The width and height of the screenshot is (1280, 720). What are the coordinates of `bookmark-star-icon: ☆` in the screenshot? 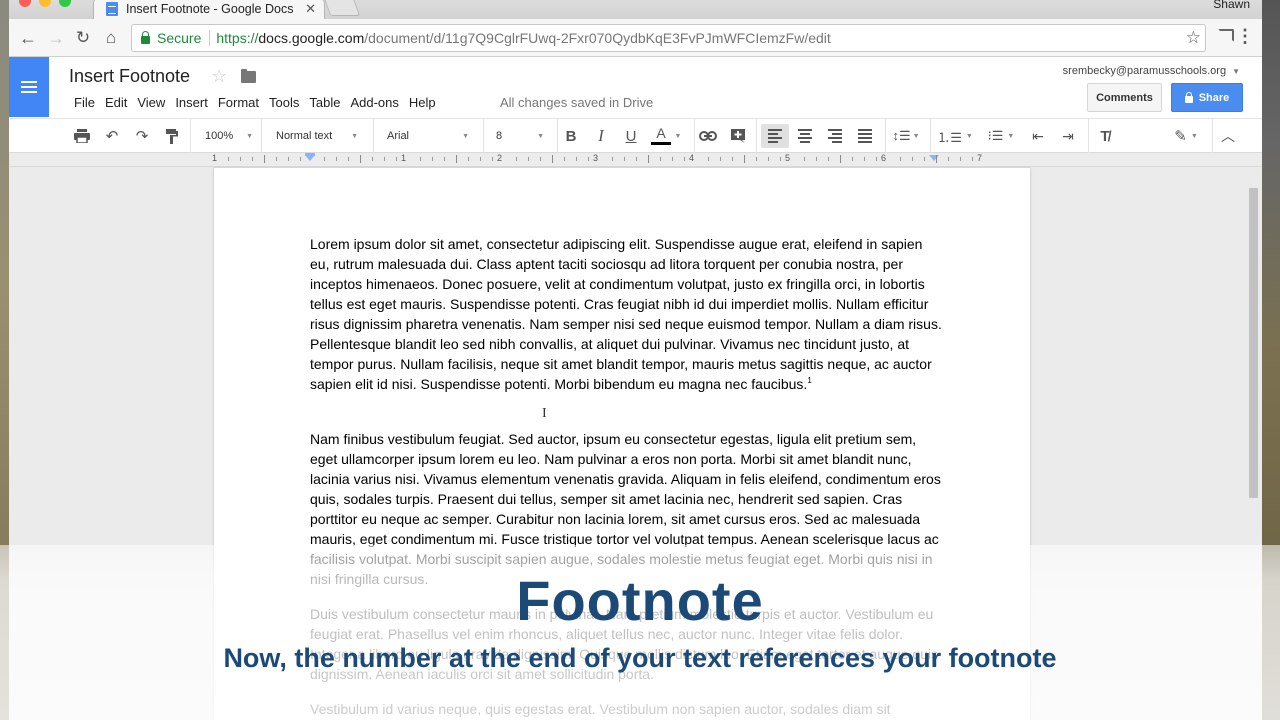 It's located at (1193, 38).